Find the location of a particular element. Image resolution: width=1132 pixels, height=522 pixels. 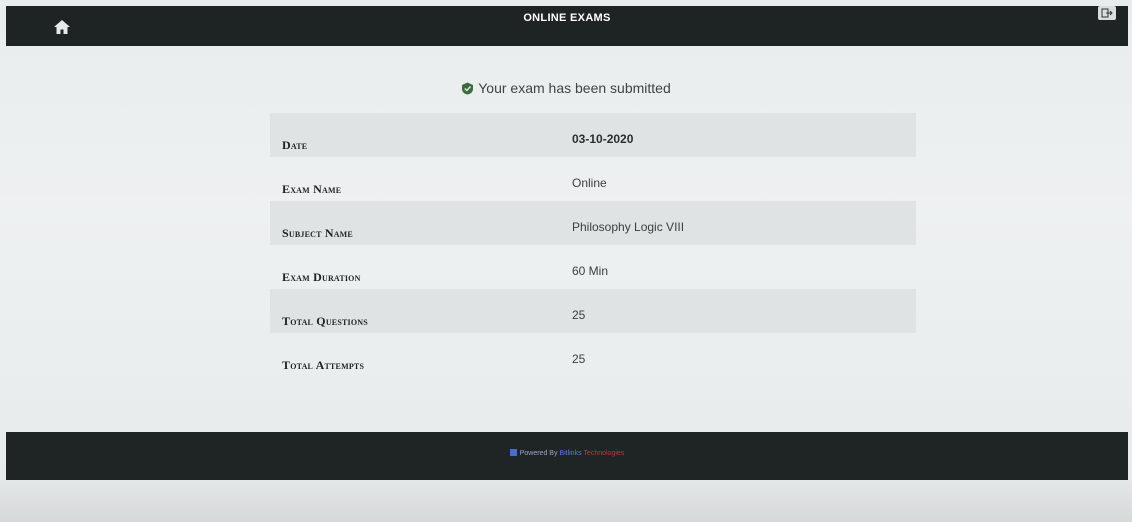

total-attempts-label: Total Attempts is located at coordinates (323, 365).